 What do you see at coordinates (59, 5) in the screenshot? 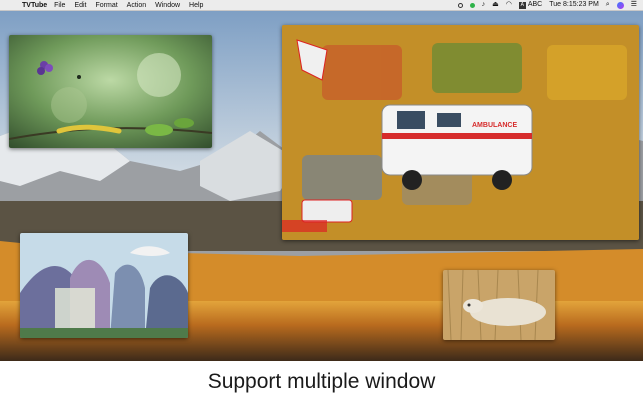
I see `menu-file: File` at bounding box center [59, 5].